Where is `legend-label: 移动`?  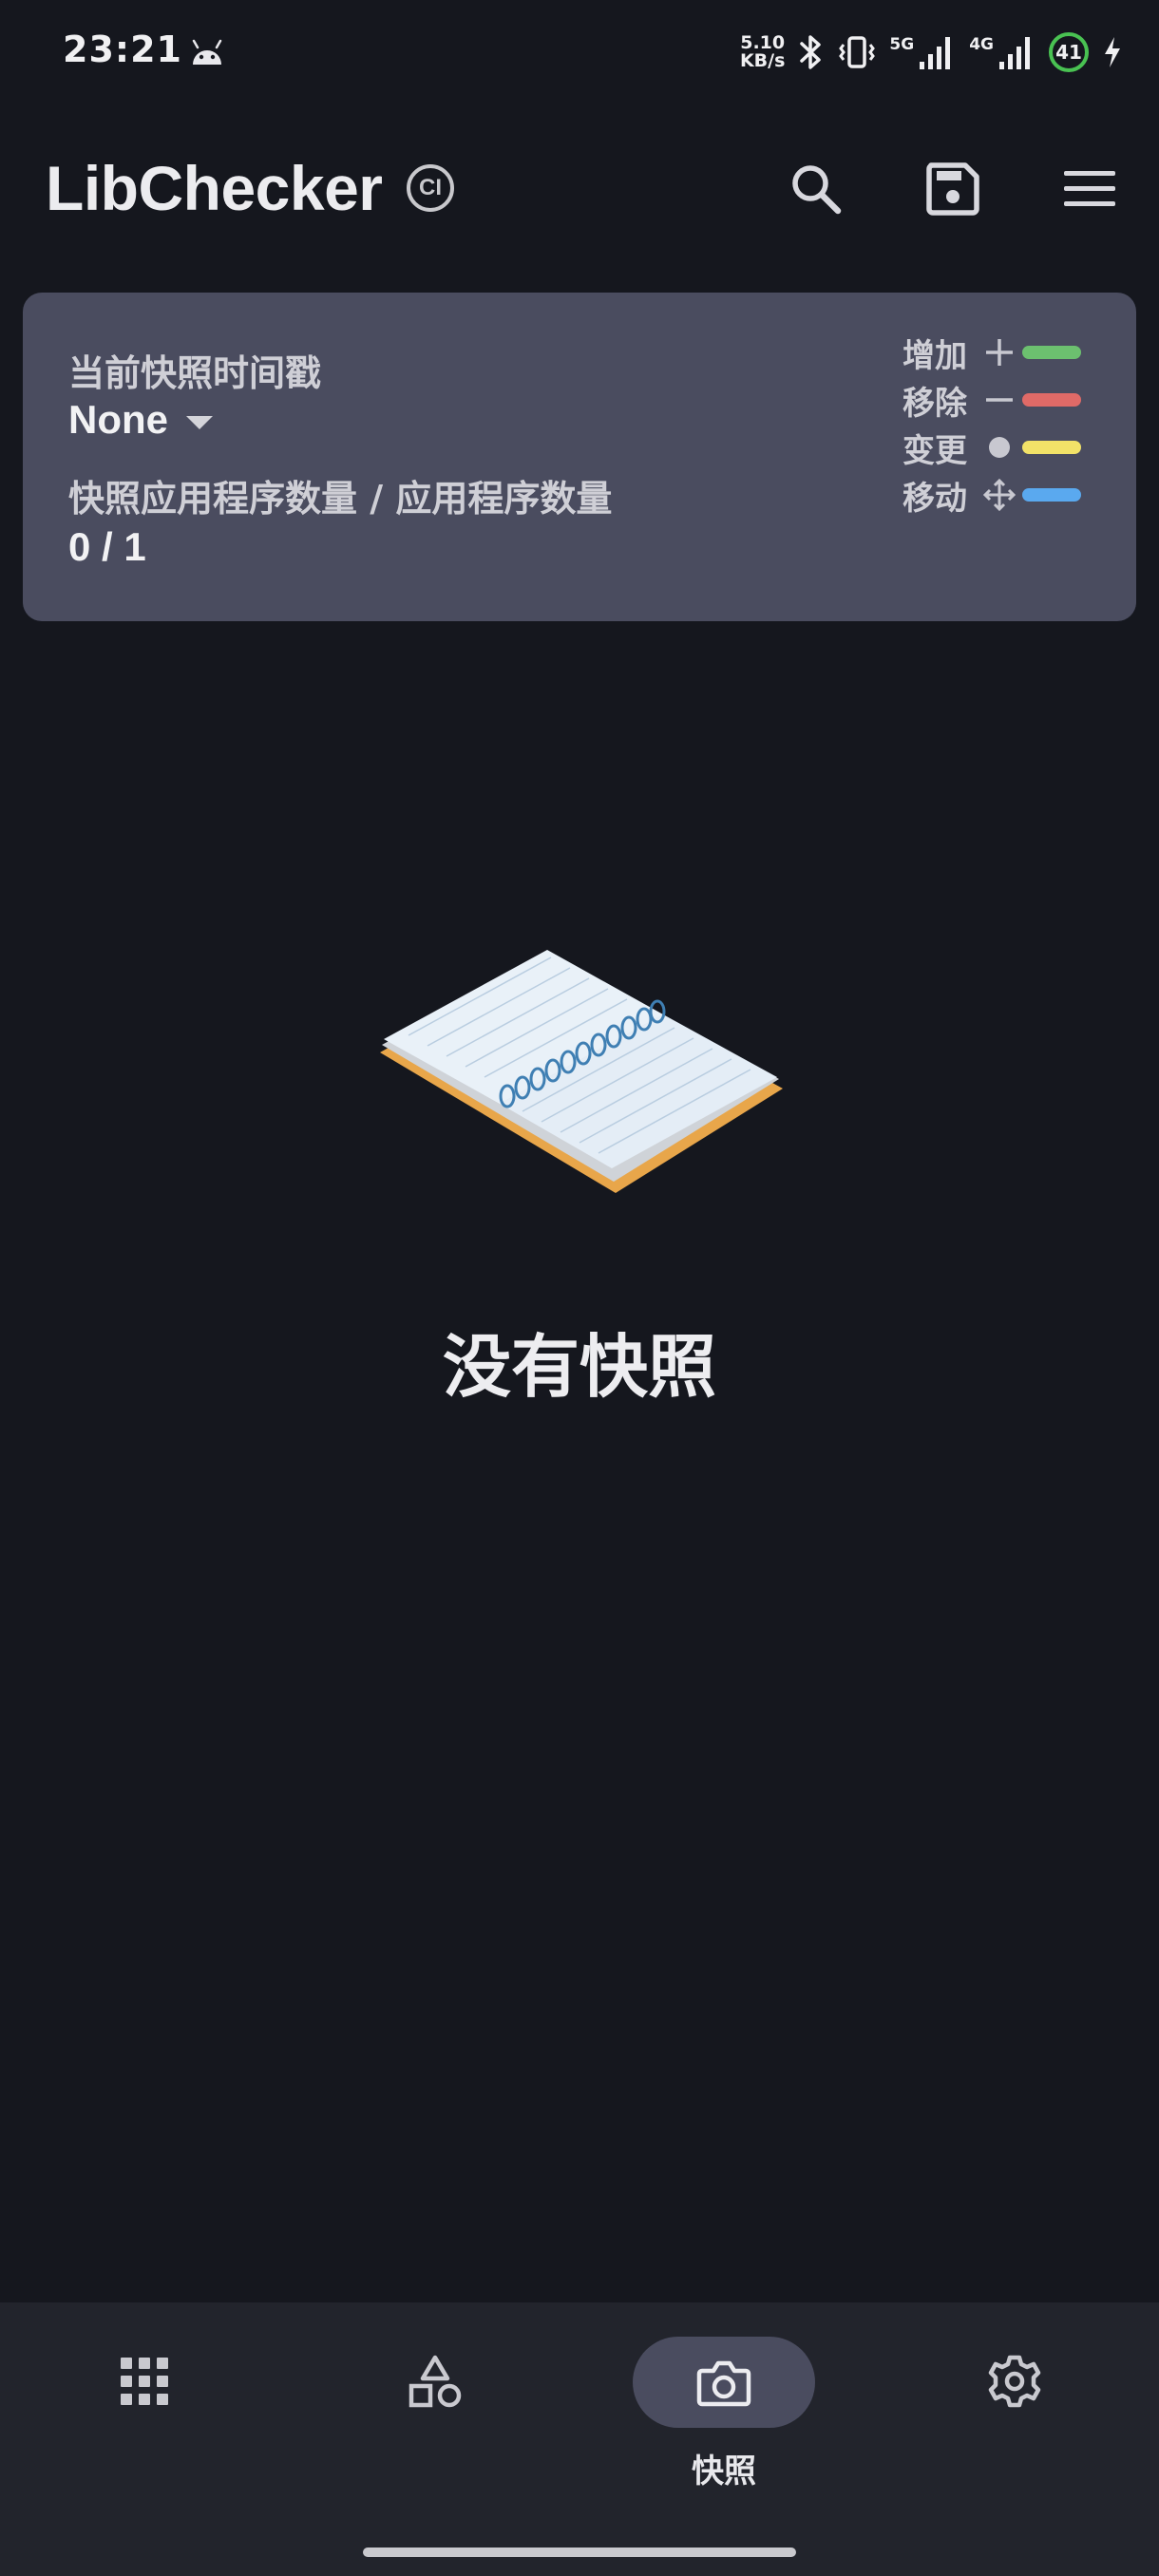 legend-label: 移动 is located at coordinates (934, 498).